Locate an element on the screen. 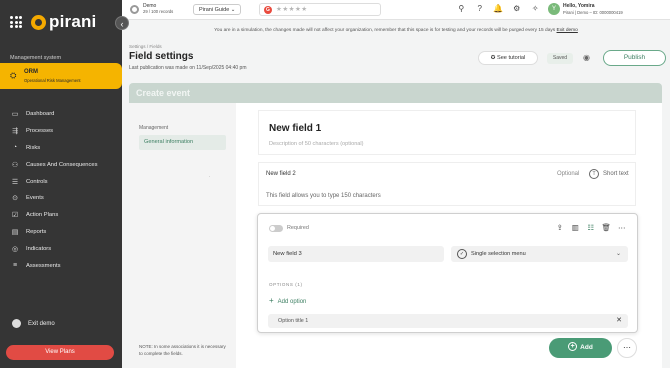  field-type-value: Single selection menu is located at coordinates (498, 254).